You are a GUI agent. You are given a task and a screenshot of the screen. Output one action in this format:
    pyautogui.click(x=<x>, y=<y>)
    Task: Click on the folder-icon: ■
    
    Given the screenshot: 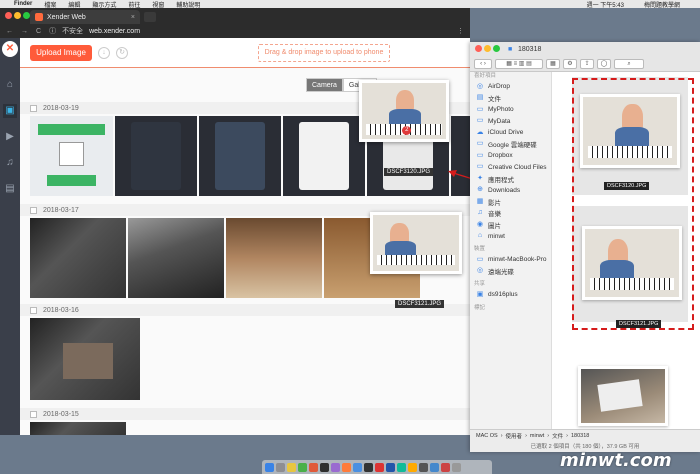 What is the action you would take?
    pyautogui.click(x=510, y=49)
    